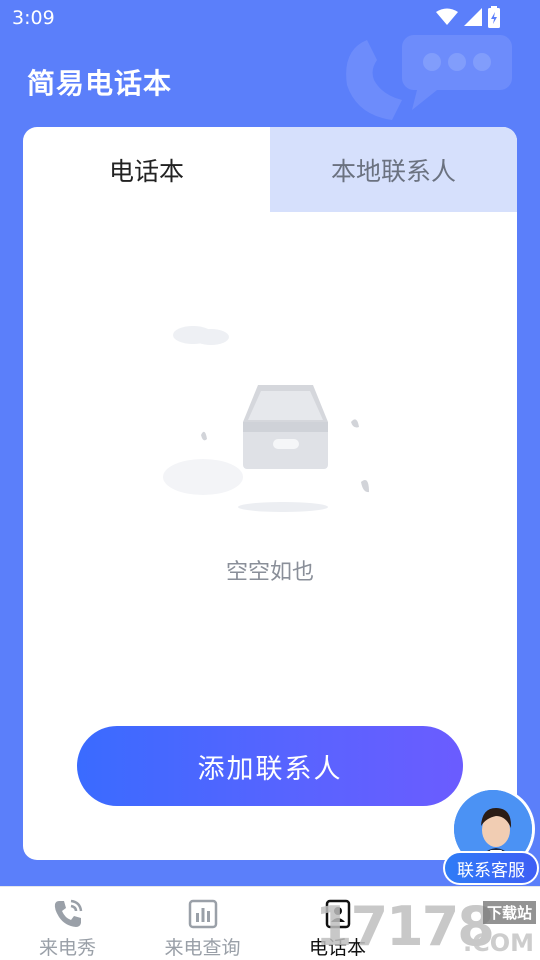  I want to click on status-time: 3:09, so click(33, 18).